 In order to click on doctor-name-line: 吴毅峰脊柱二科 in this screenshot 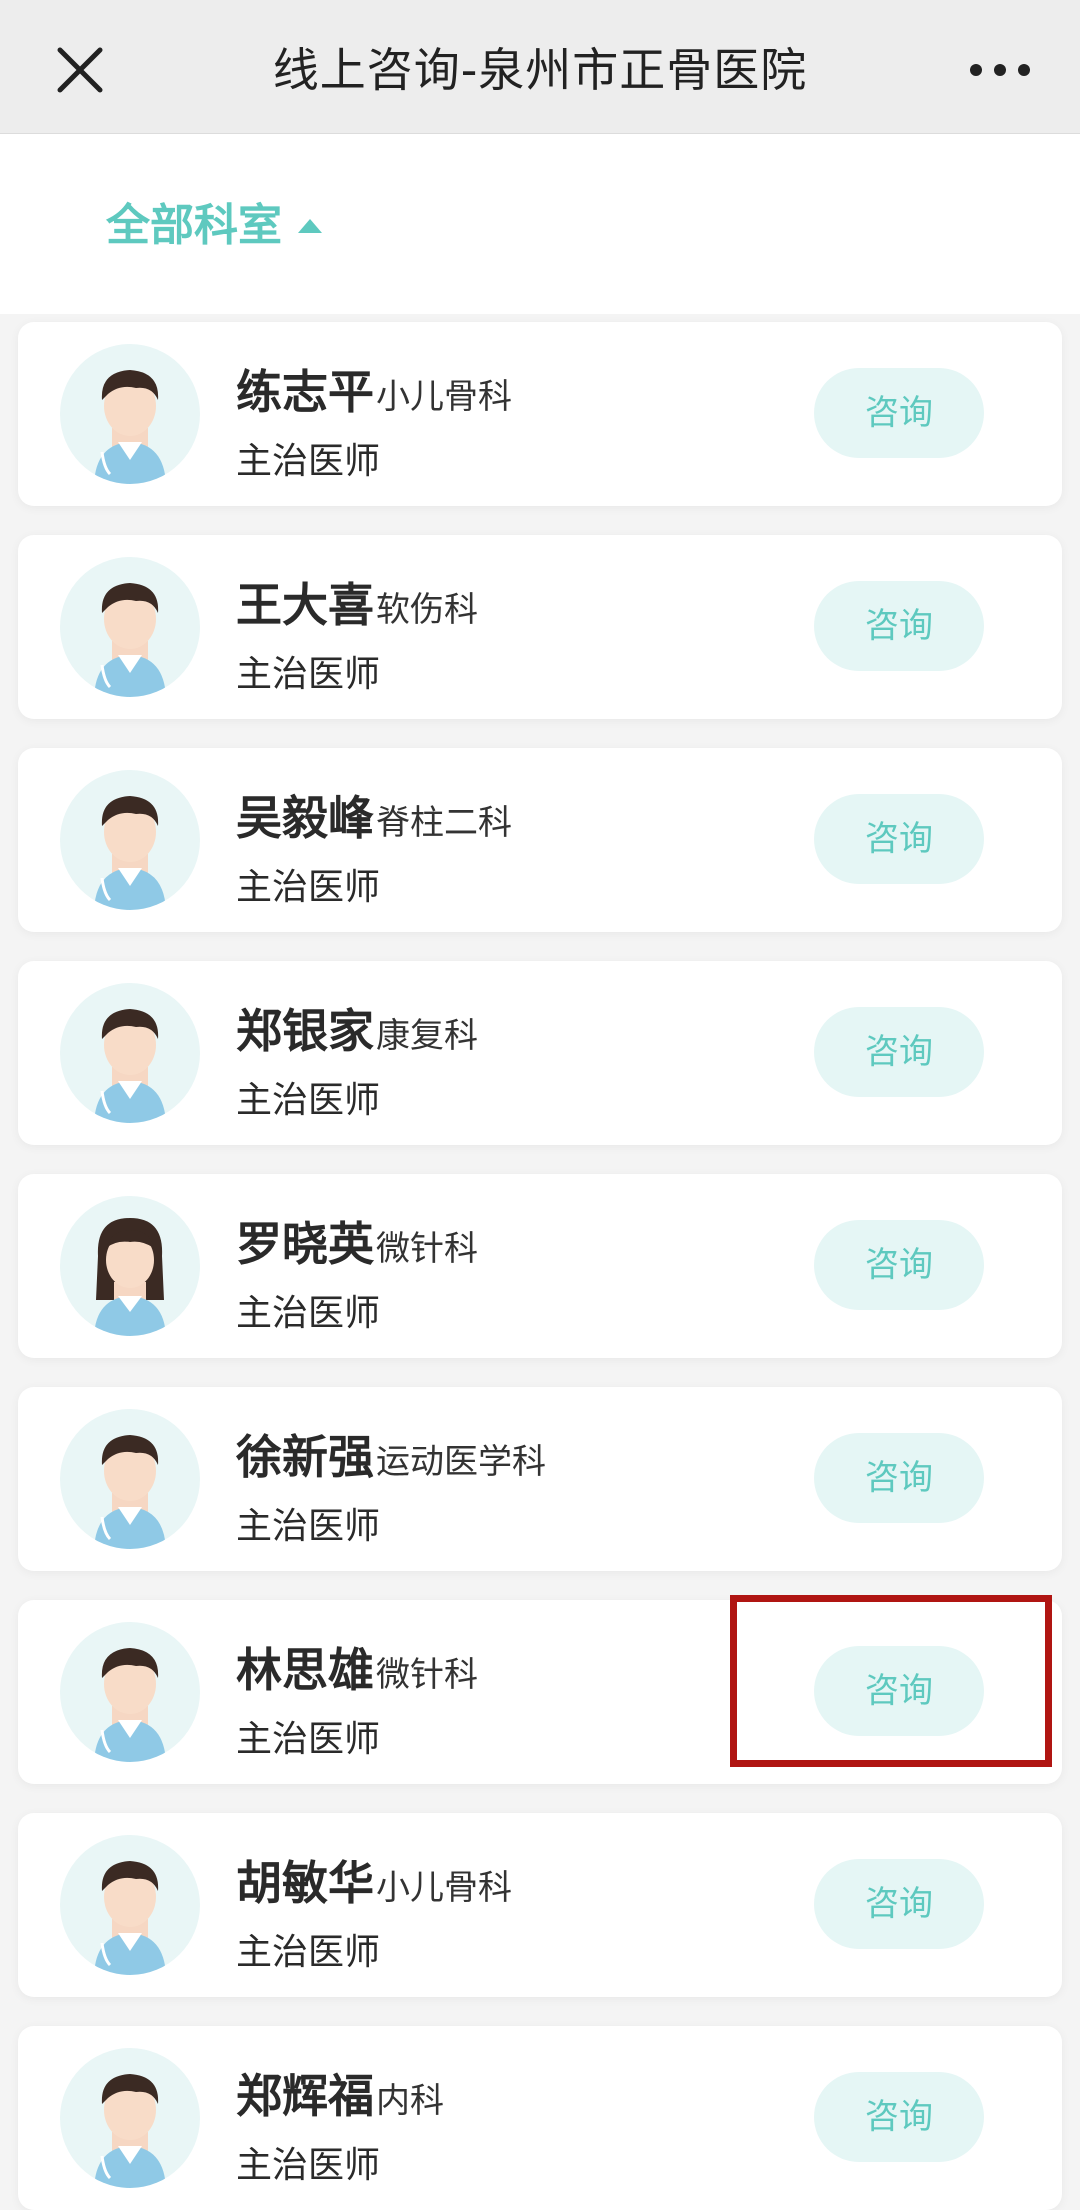, I will do `click(374, 823)`.